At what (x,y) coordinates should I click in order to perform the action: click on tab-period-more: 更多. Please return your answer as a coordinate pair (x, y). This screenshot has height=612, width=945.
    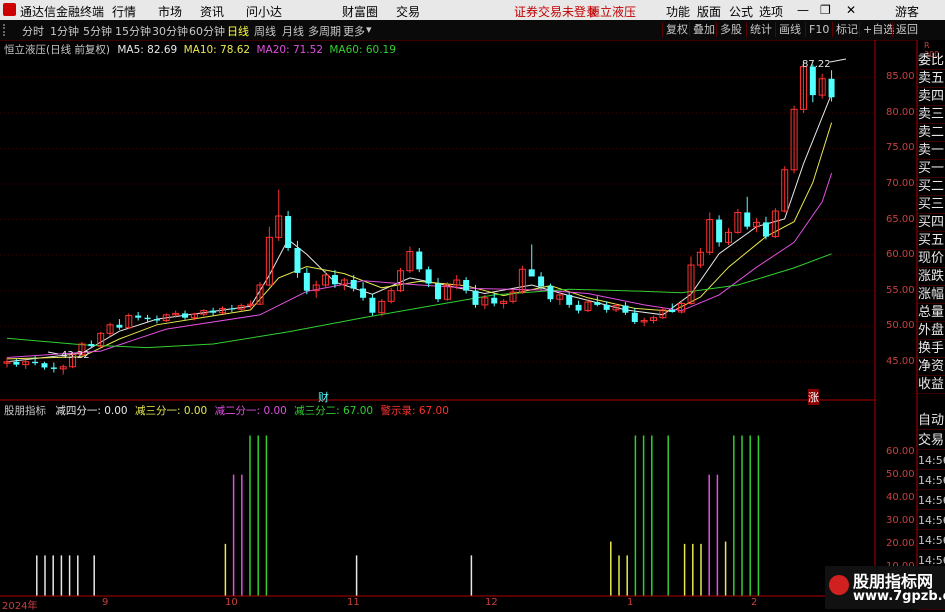
    Looking at the image, I should click on (354, 31).